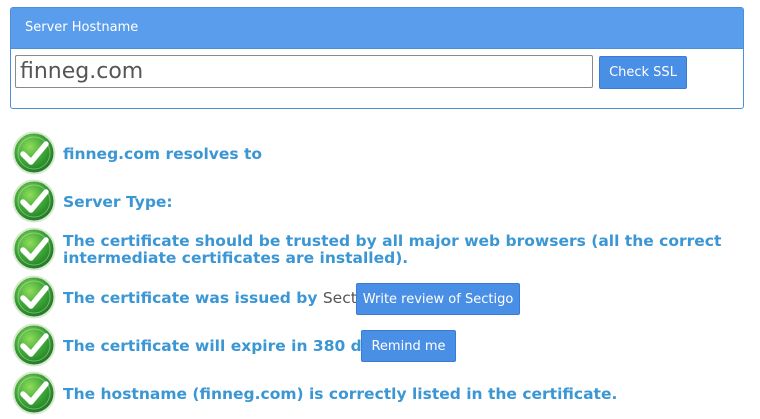  Describe the element at coordinates (118, 202) in the screenshot. I see `server-type-text: Server Type:` at that location.